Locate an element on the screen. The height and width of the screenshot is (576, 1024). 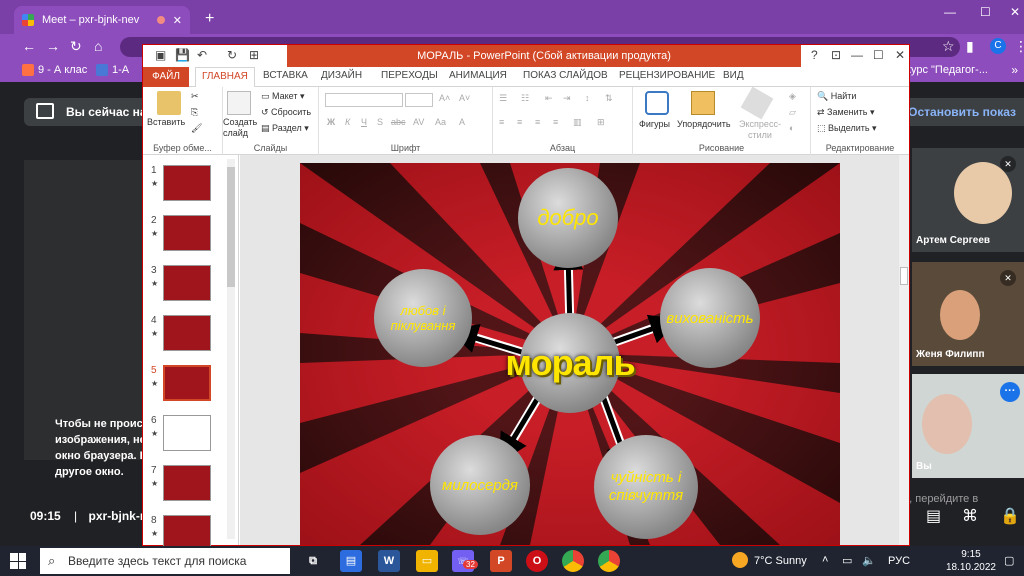
center-node: мораль is located at coordinates (570, 363).